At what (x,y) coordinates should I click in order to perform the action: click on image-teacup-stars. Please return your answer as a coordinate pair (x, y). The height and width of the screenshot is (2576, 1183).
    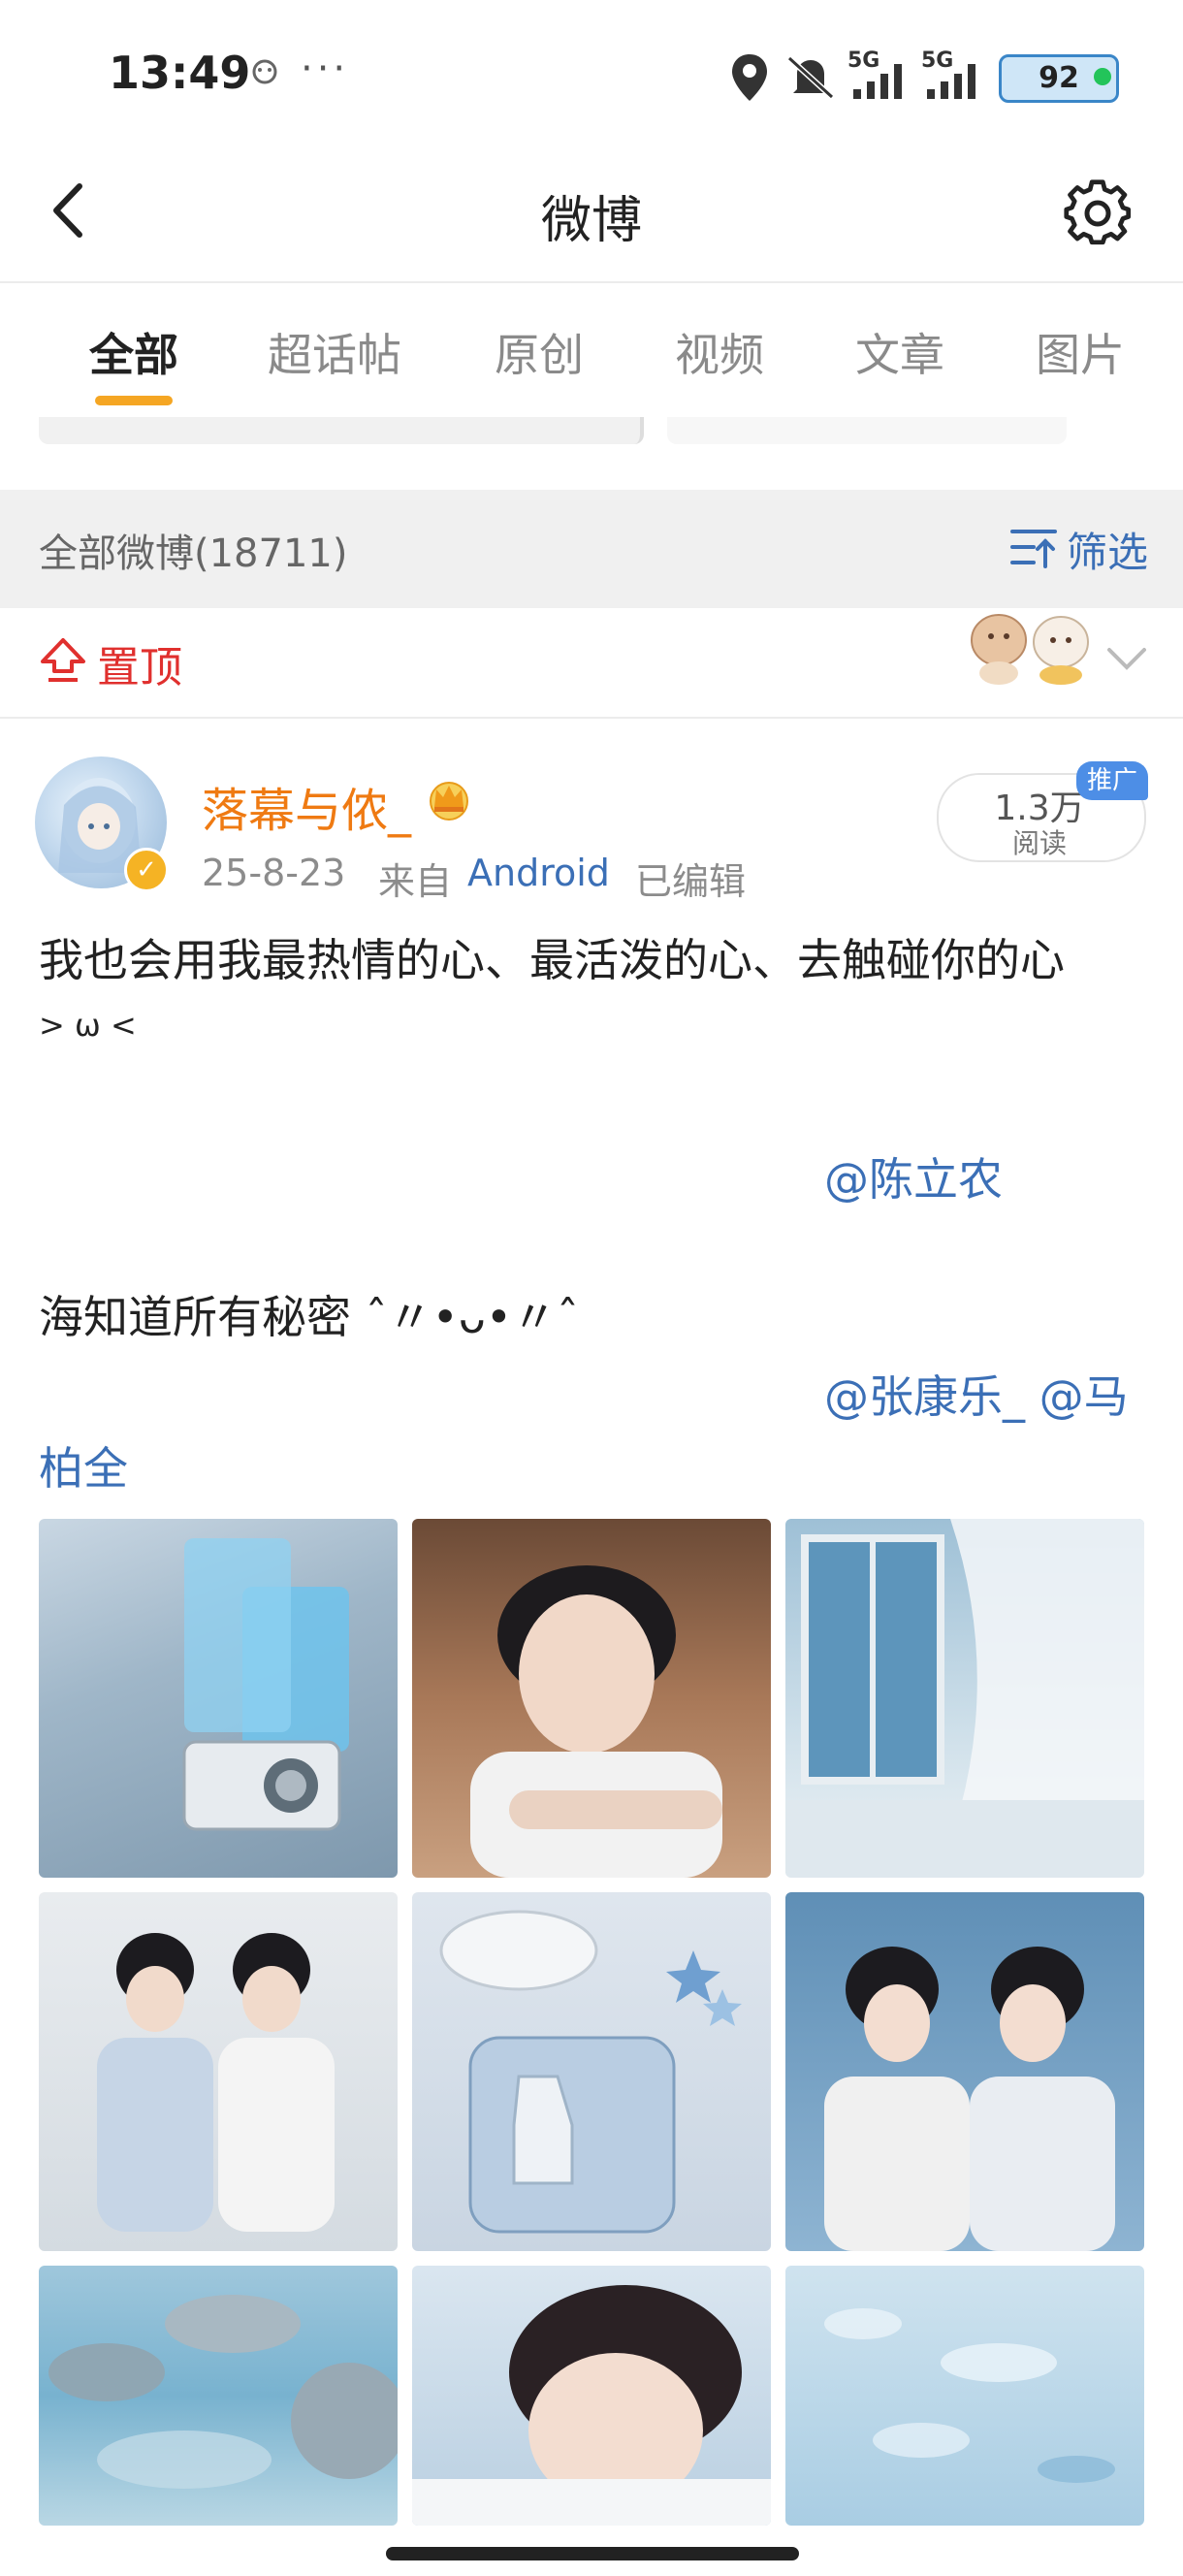
    Looking at the image, I should click on (590, 2072).